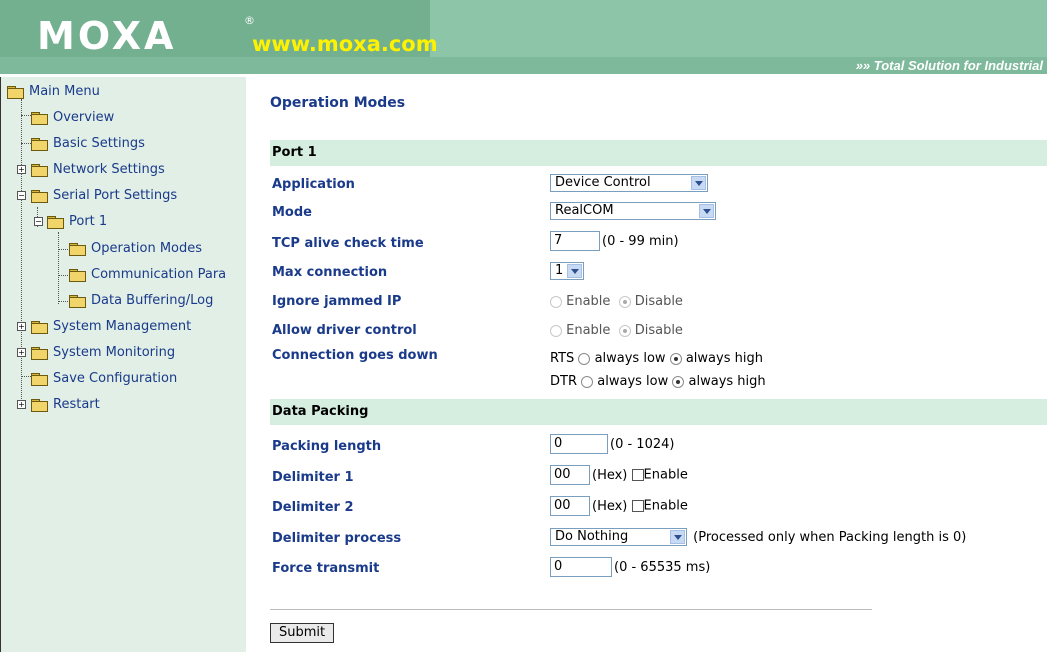 This screenshot has width=1047, height=652. What do you see at coordinates (327, 446) in the screenshot?
I see `packing-length-label: Packing length` at bounding box center [327, 446].